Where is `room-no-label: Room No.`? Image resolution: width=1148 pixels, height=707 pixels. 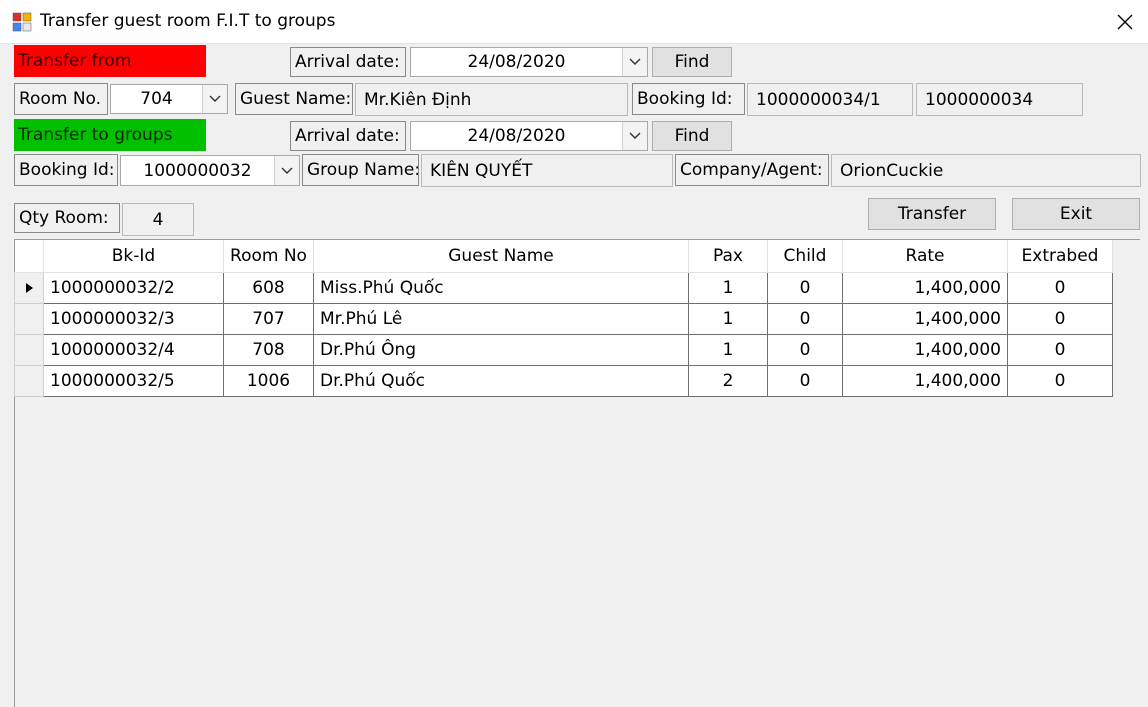
room-no-label: Room No. is located at coordinates (61, 99).